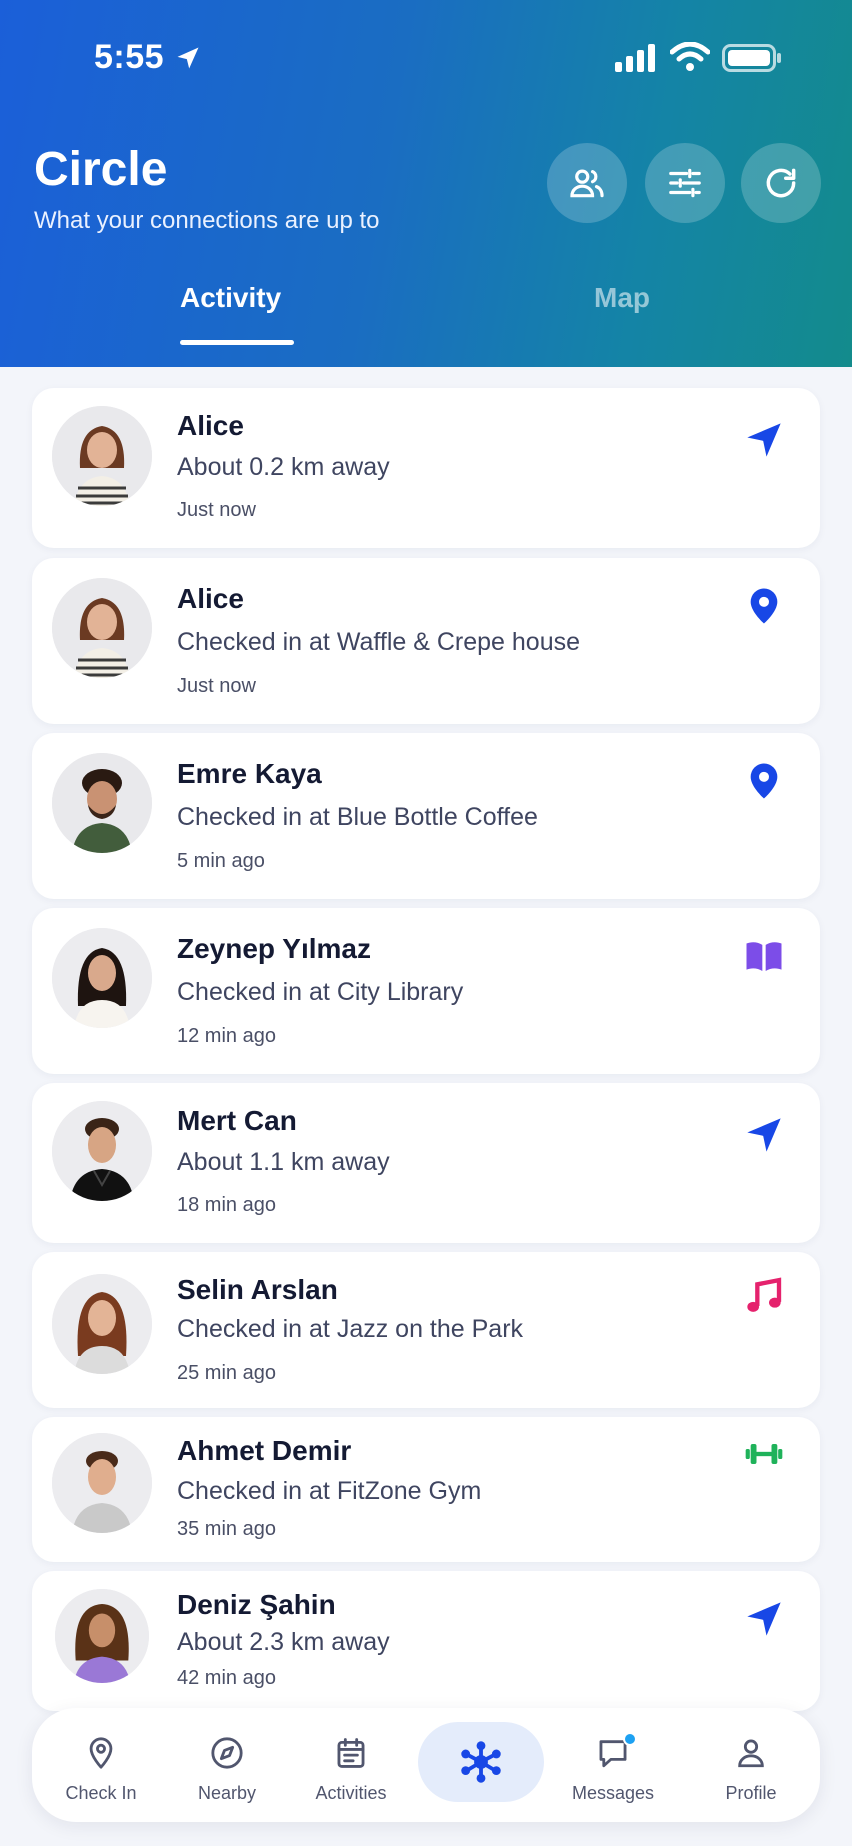  What do you see at coordinates (622, 298) in the screenshot?
I see `tab-map: Map` at bounding box center [622, 298].